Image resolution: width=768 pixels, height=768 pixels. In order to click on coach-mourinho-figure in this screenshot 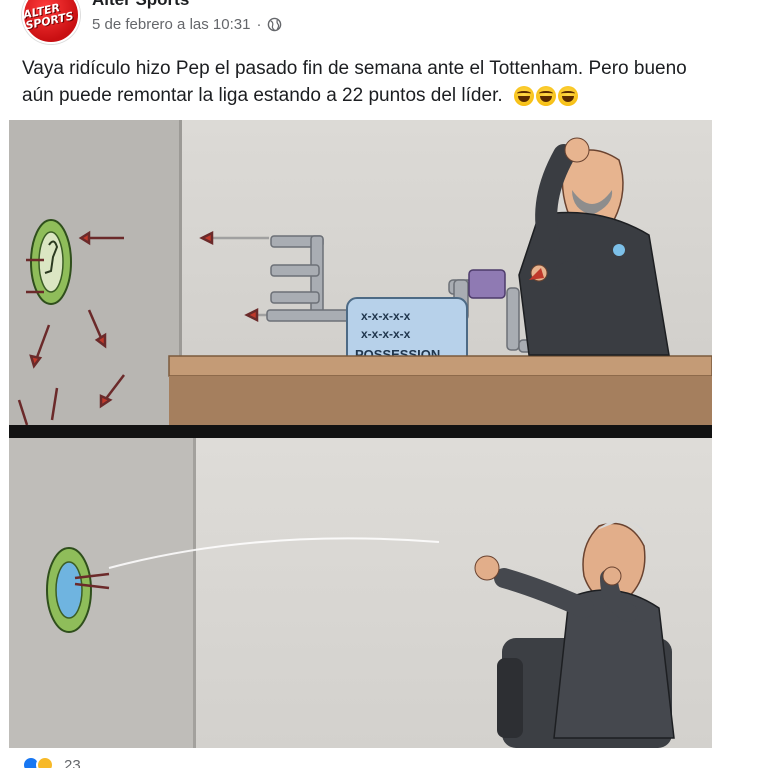, I will do `click(574, 634)`.